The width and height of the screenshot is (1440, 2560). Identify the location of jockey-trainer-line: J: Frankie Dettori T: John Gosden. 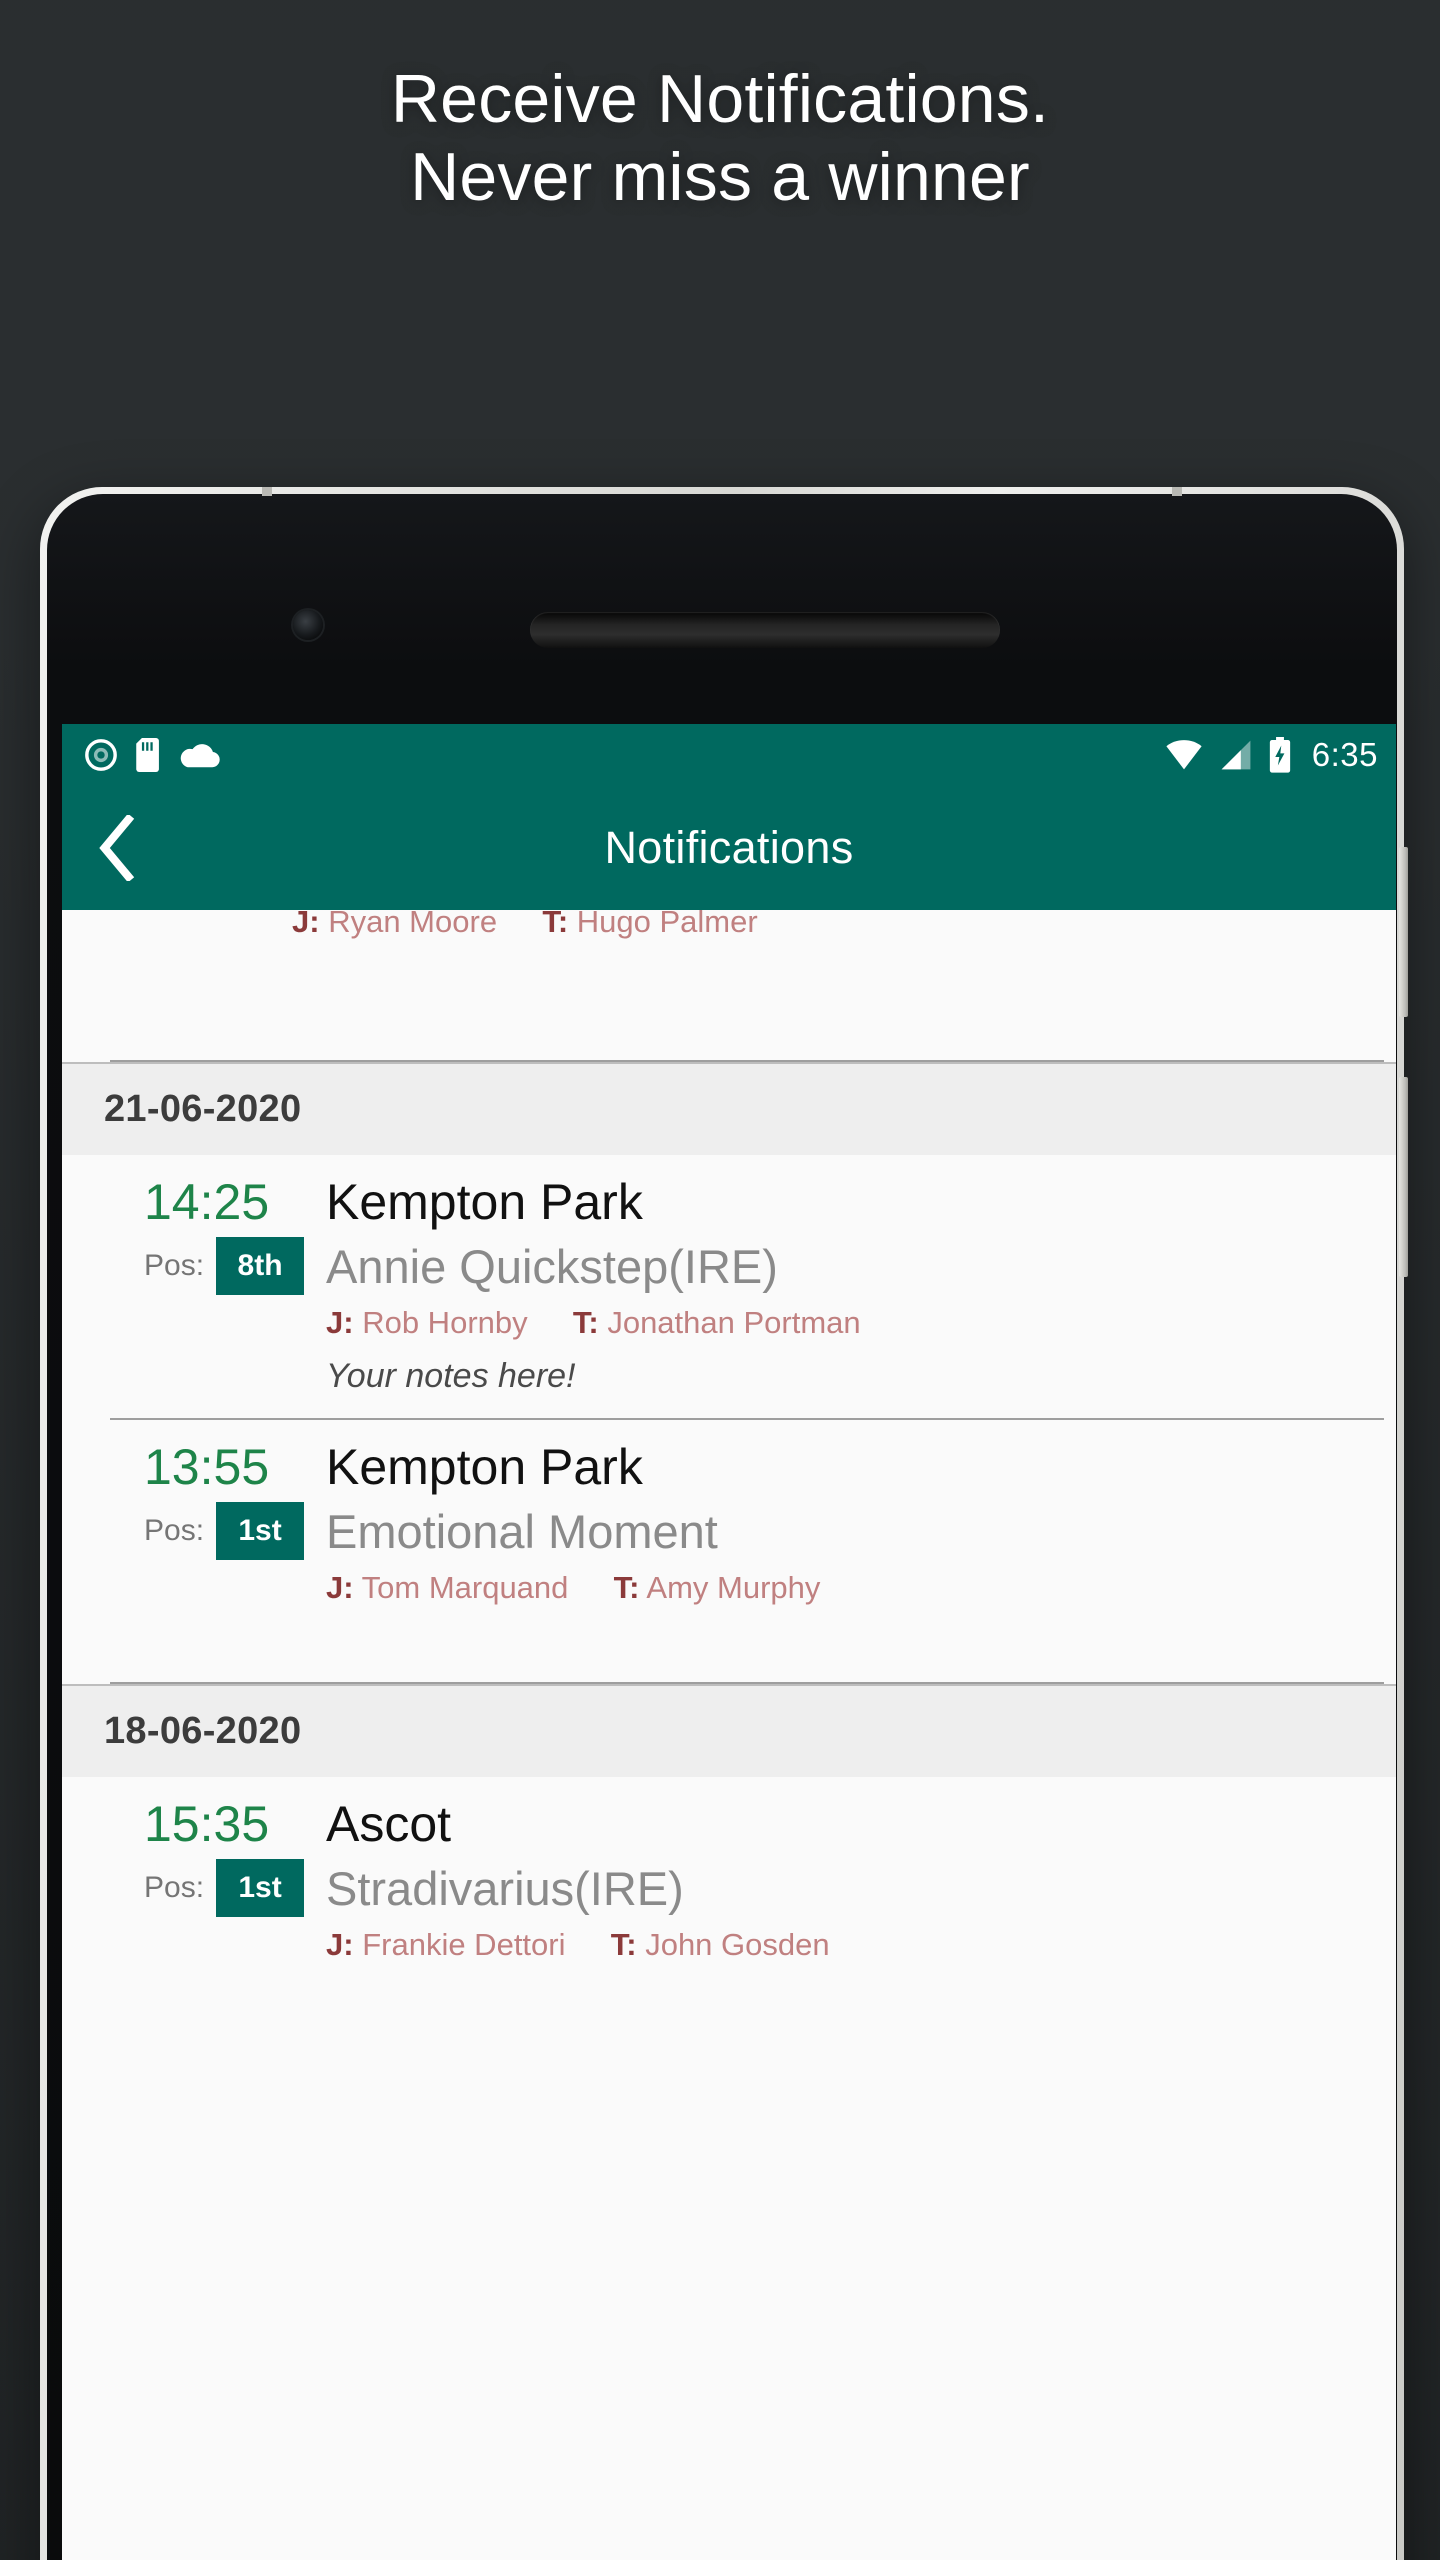
(747, 1945).